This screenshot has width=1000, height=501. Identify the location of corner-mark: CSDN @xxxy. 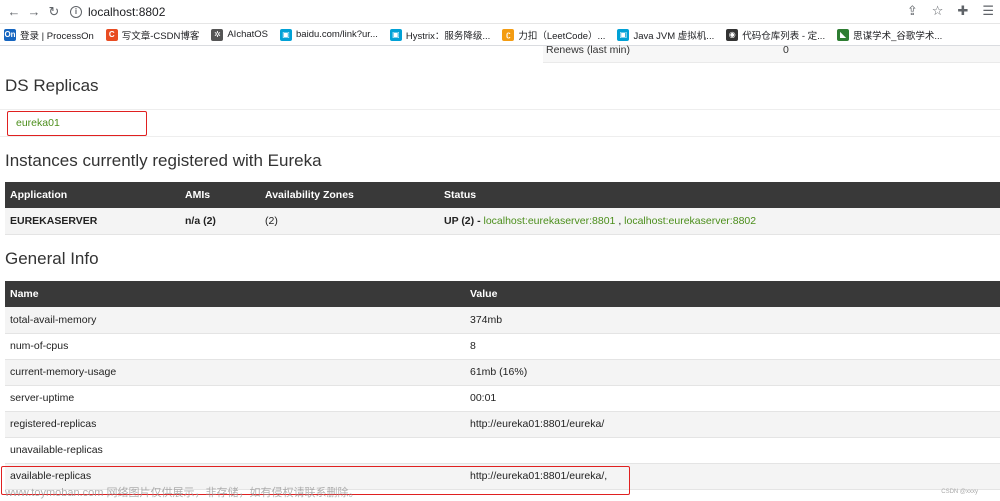
(959, 492).